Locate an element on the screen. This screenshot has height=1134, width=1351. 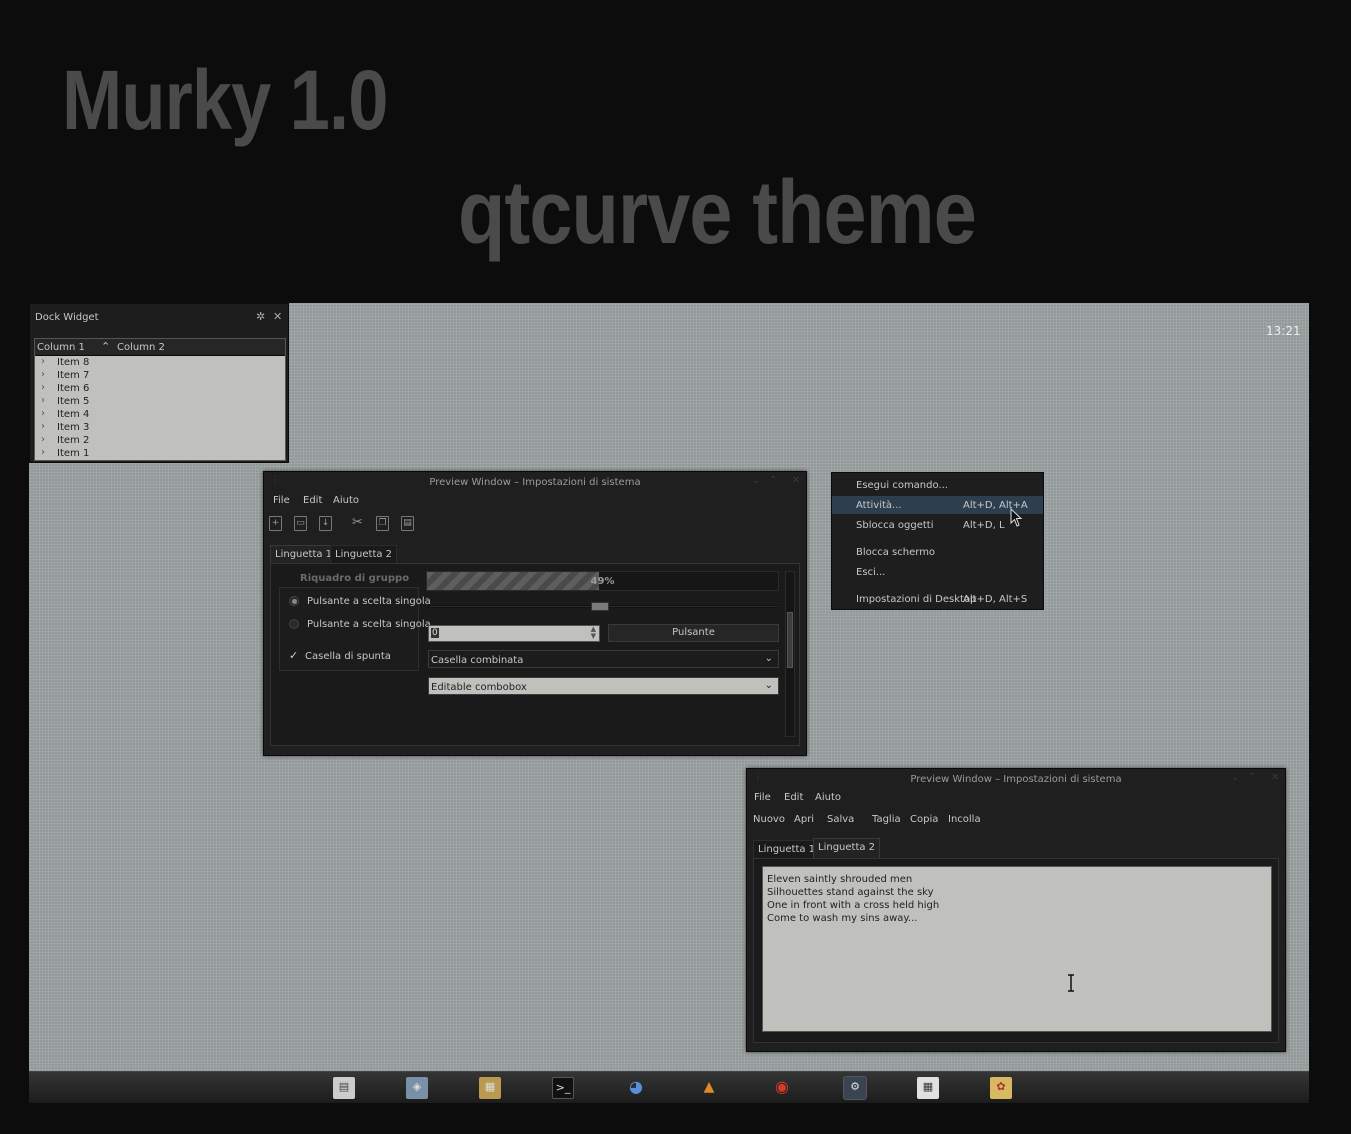
toolbar-incolla: Incolla is located at coordinates (964, 819).